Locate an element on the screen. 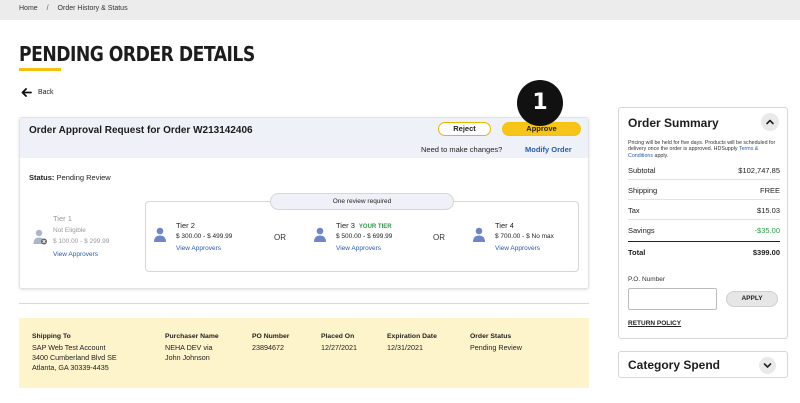 The image size is (800, 403). savings-label: Savings is located at coordinates (641, 230).